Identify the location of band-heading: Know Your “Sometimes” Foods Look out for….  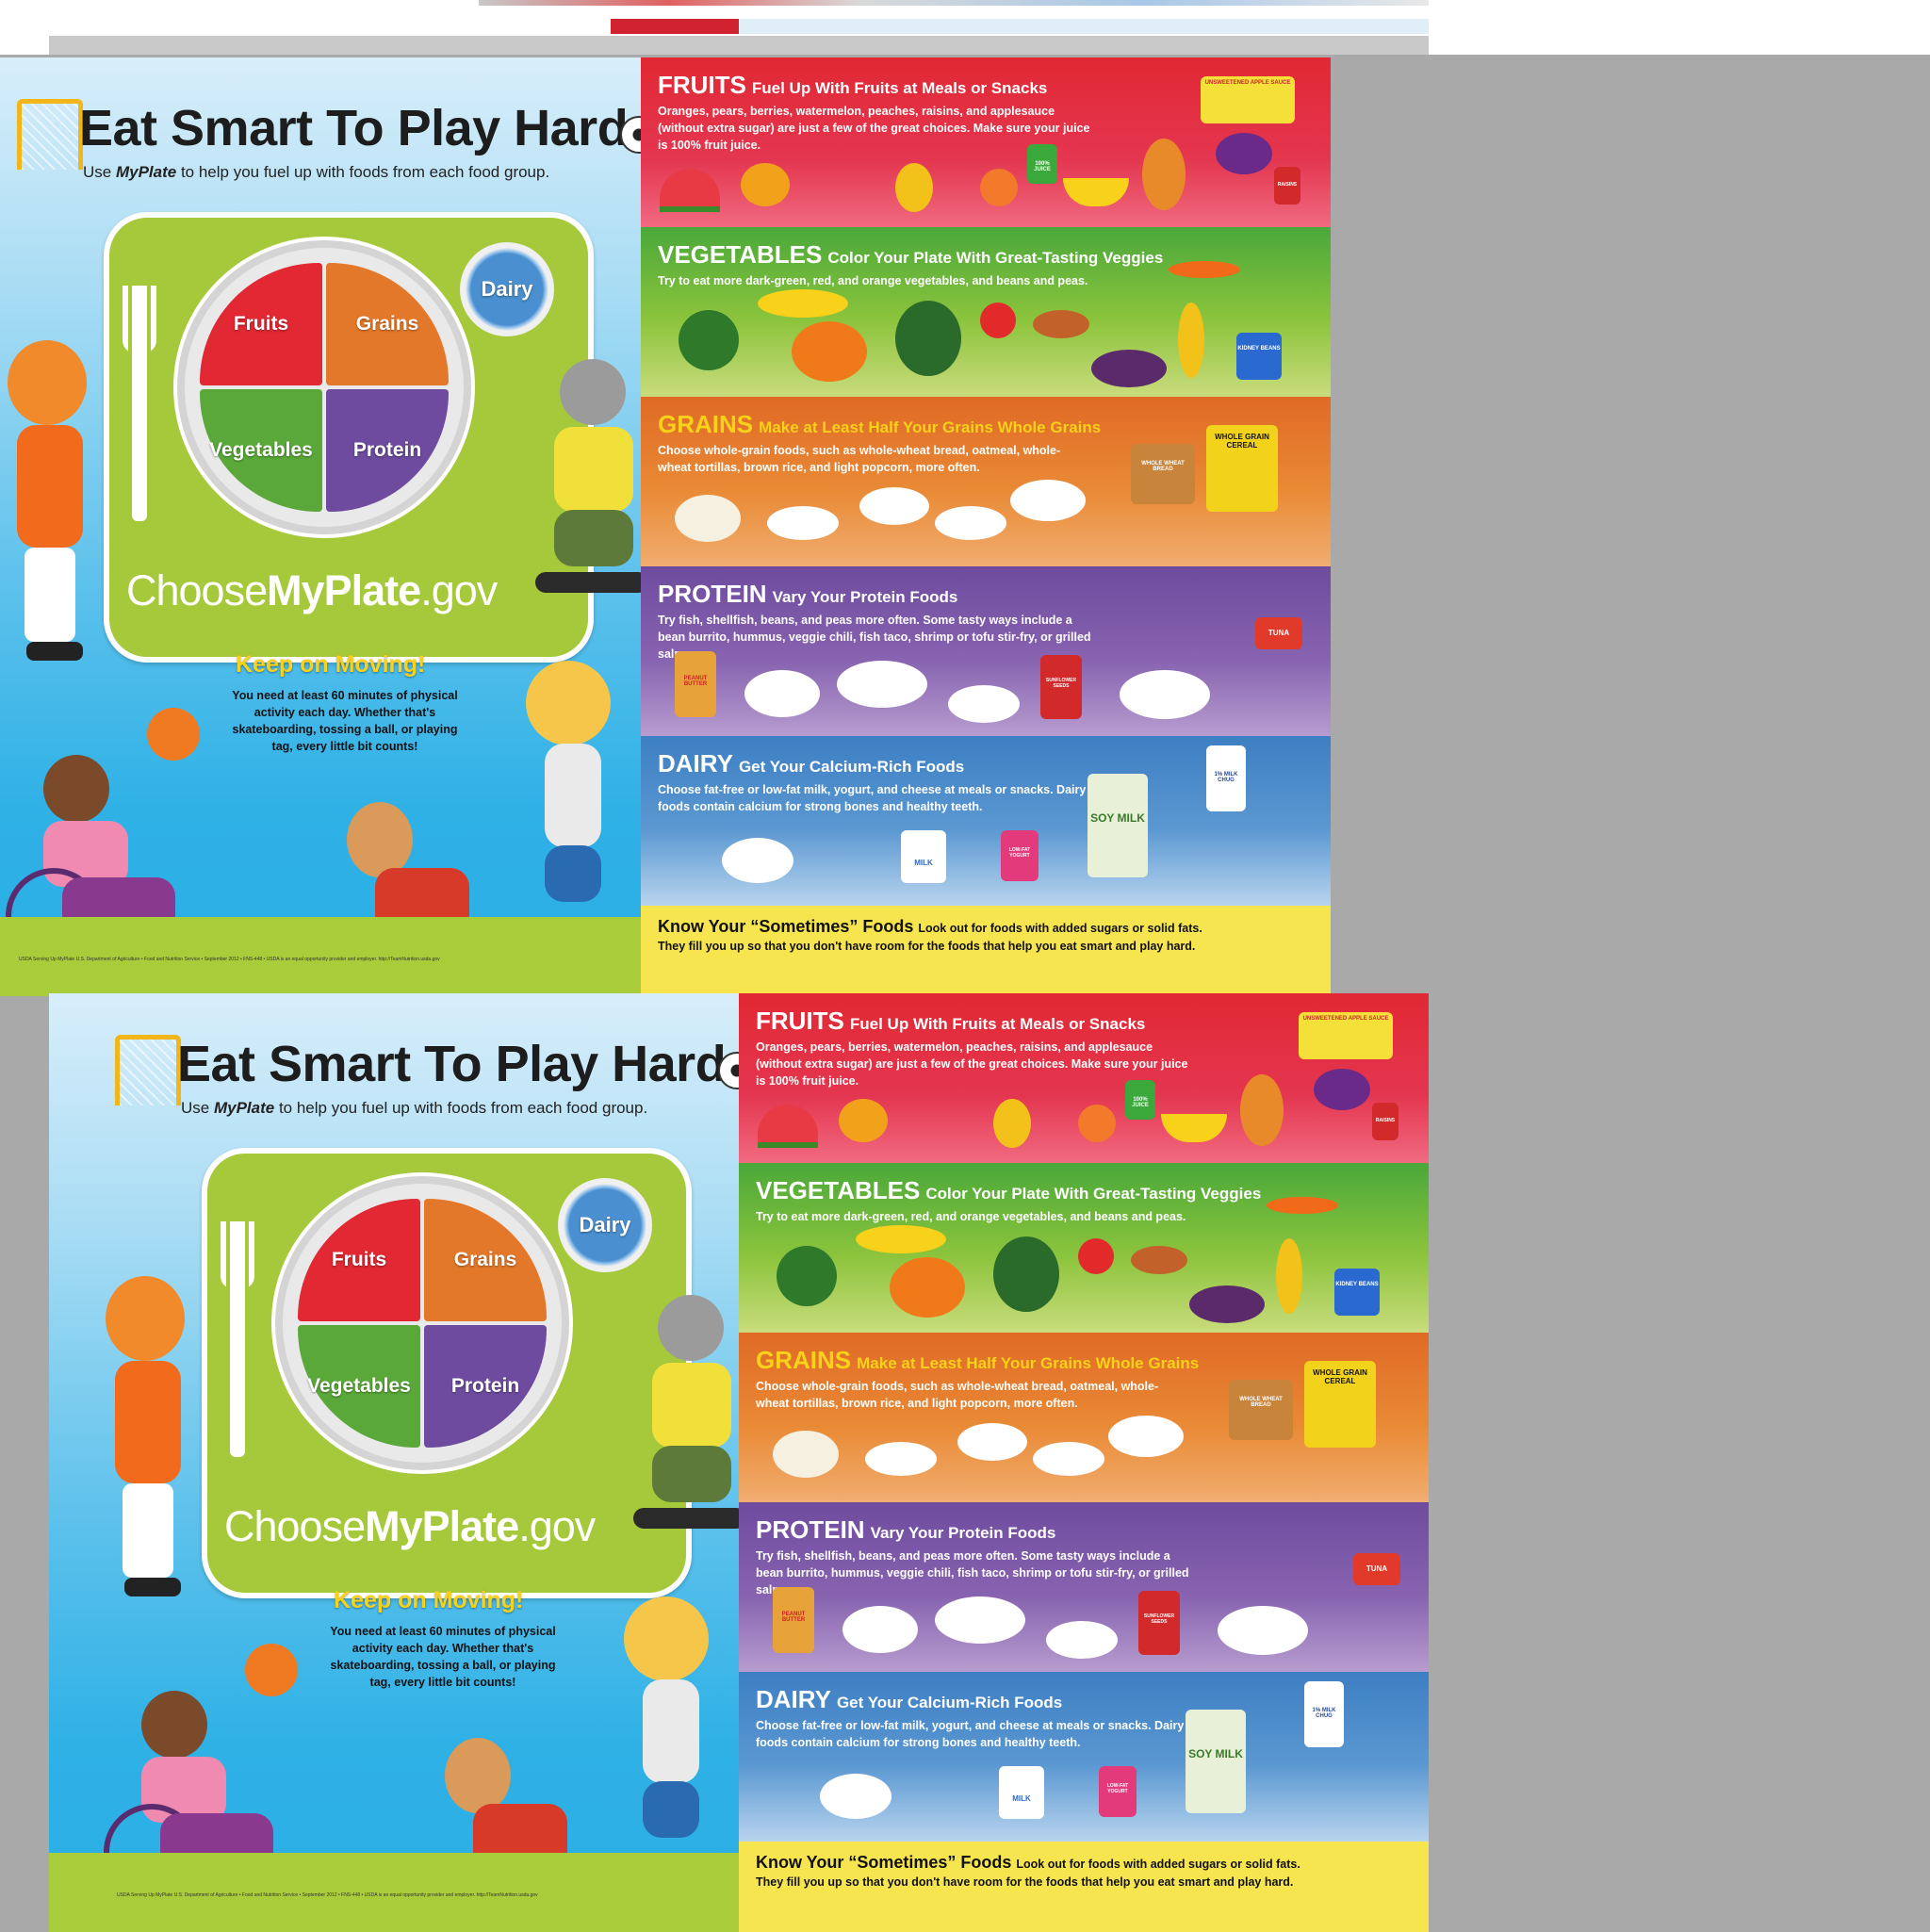
(930, 926).